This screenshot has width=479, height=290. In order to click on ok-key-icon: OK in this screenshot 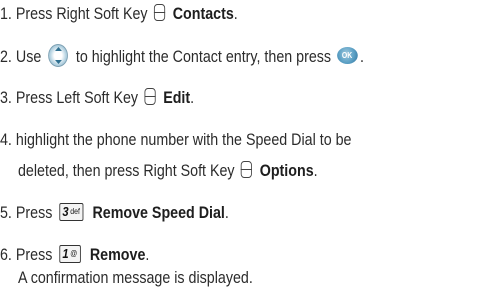, I will do `click(347, 55)`.